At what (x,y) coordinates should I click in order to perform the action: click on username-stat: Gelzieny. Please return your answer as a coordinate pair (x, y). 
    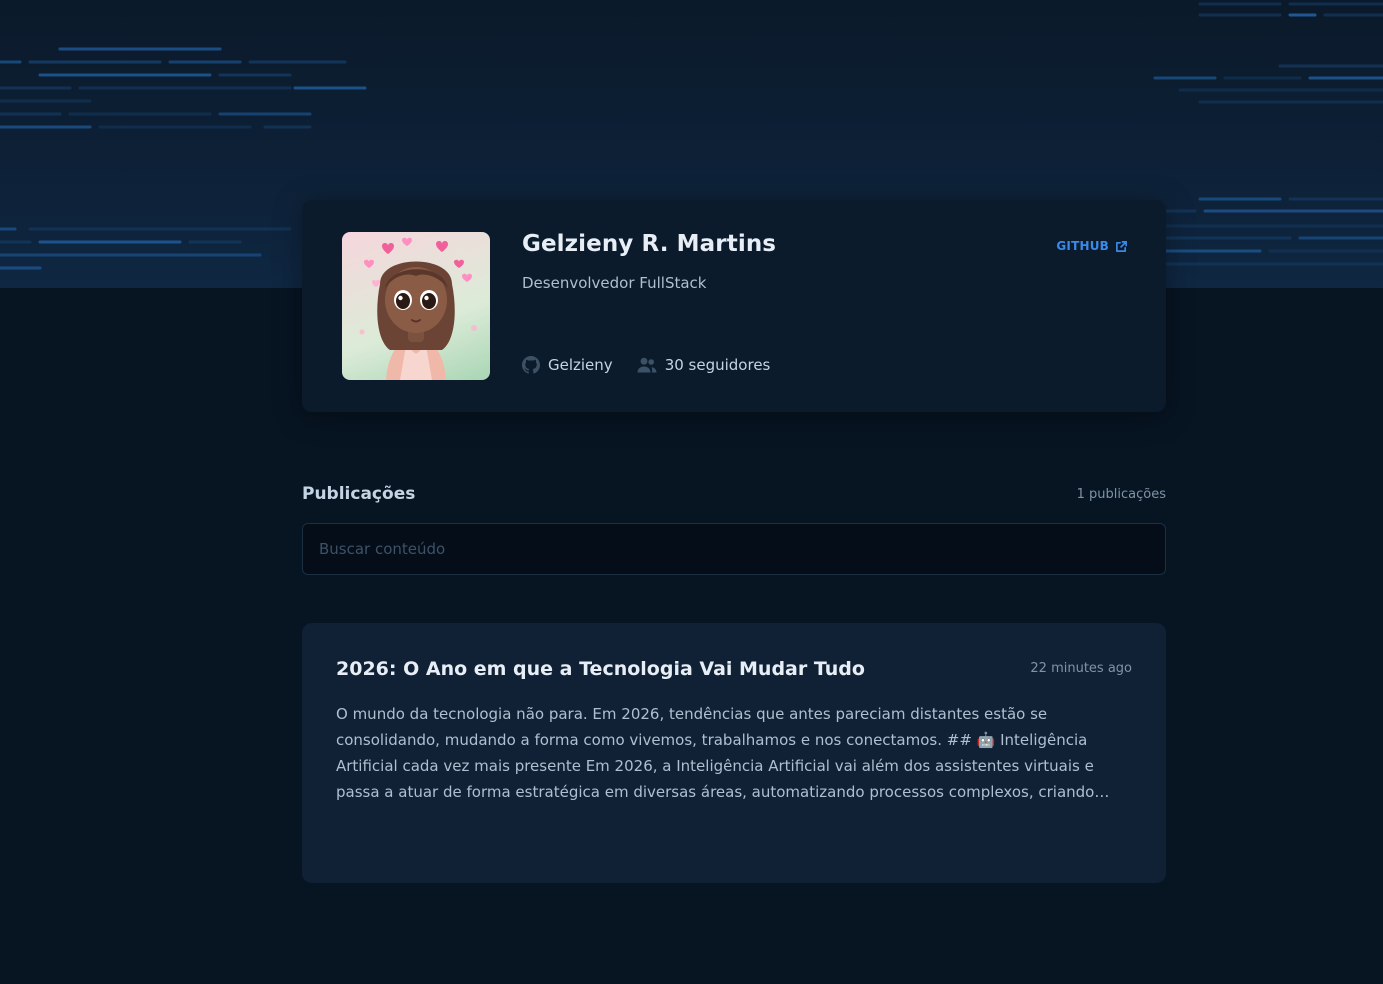
    Looking at the image, I should click on (567, 365).